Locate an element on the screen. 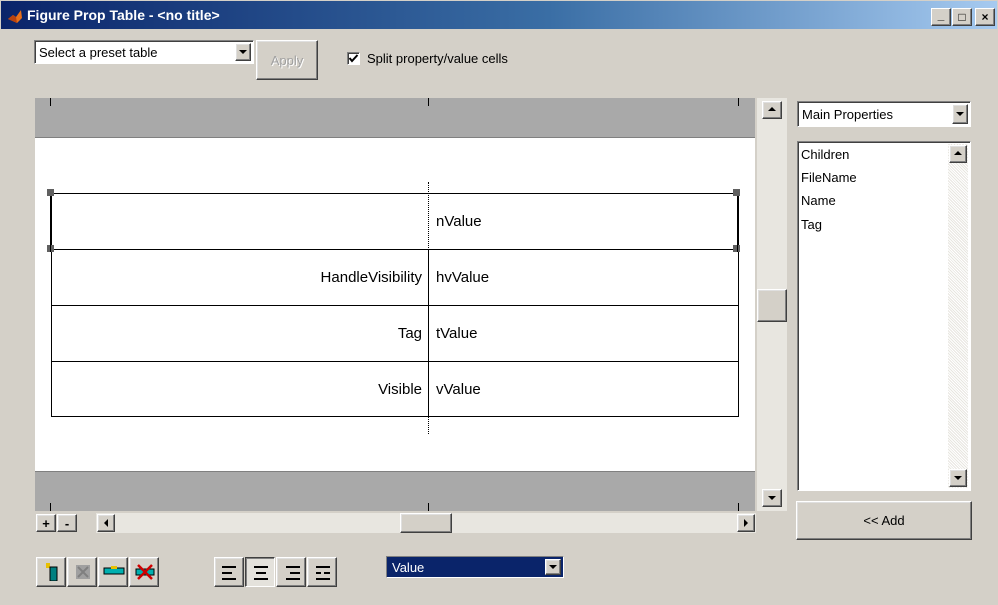 The width and height of the screenshot is (998, 605). window-title: Figure Prop Table - <no title> is located at coordinates (123, 15).